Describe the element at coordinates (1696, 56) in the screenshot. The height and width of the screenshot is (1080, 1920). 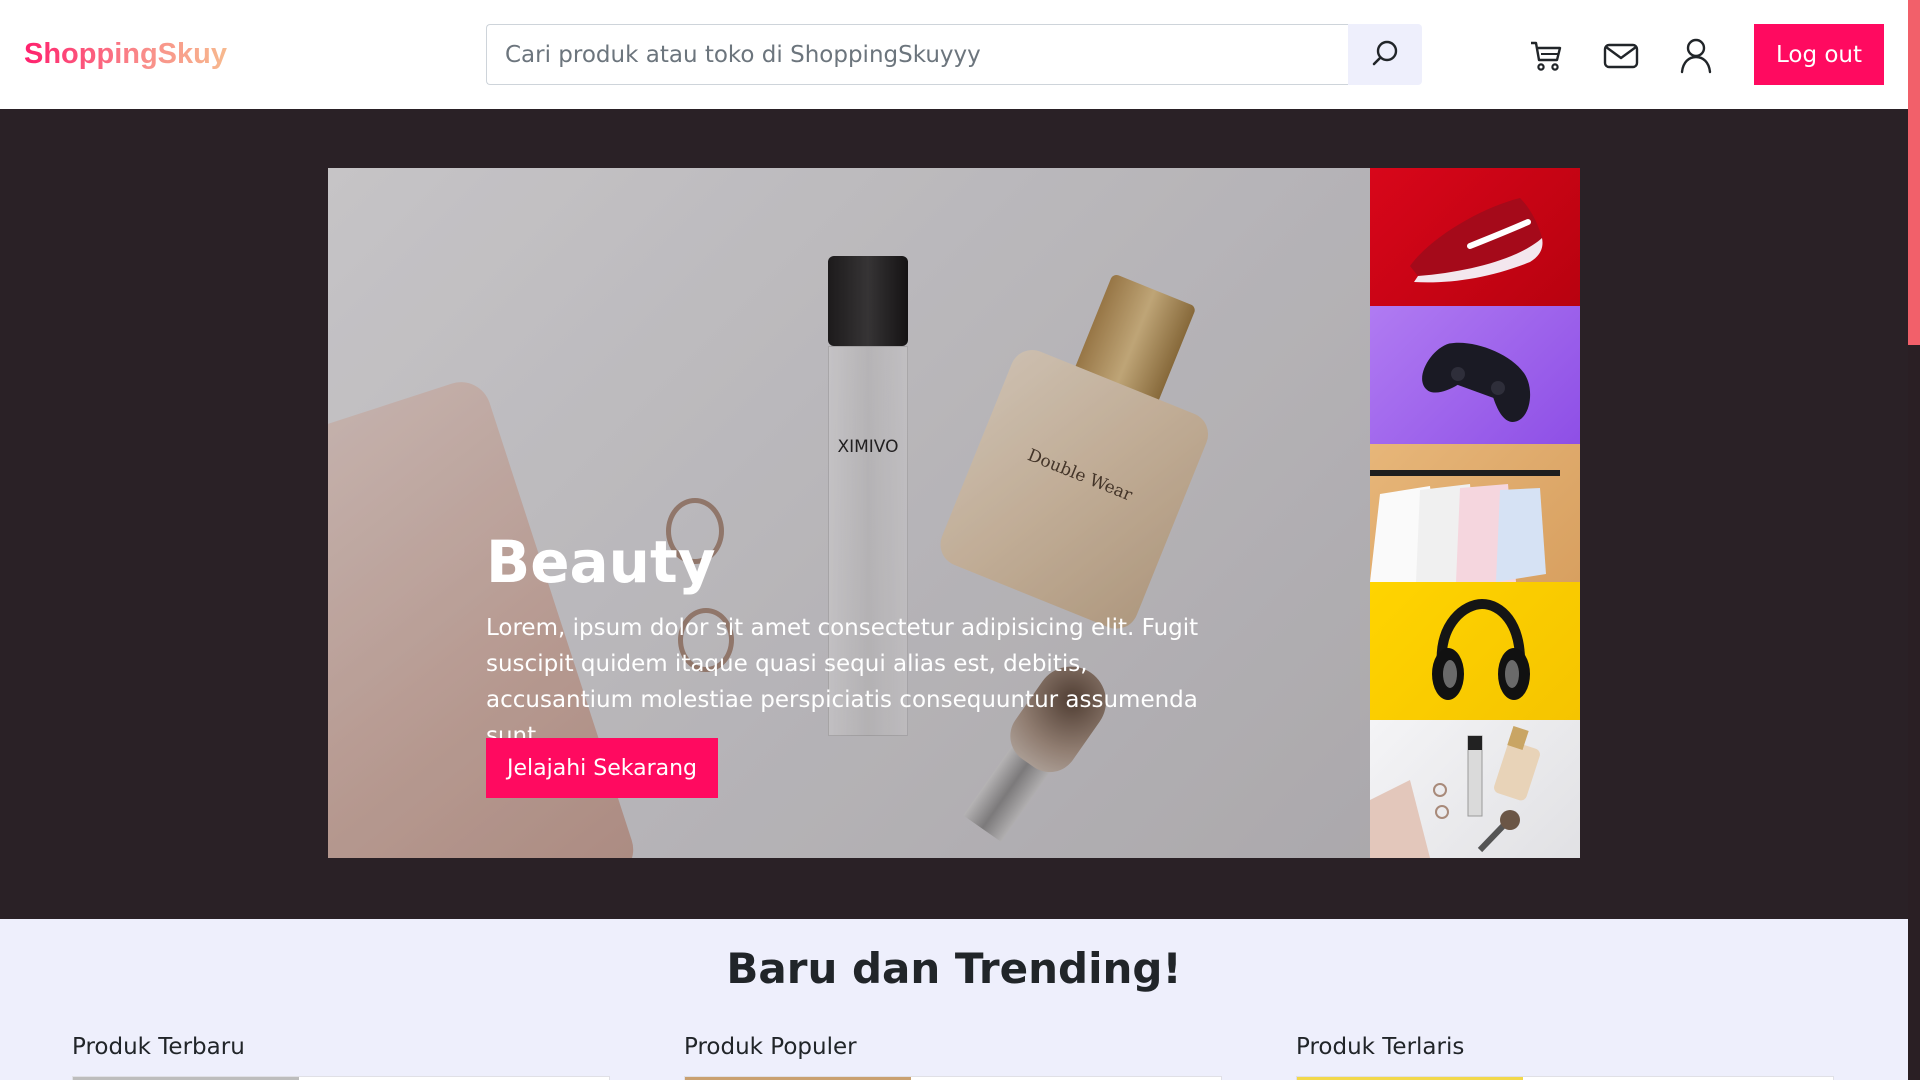
I see `user-icon` at that location.